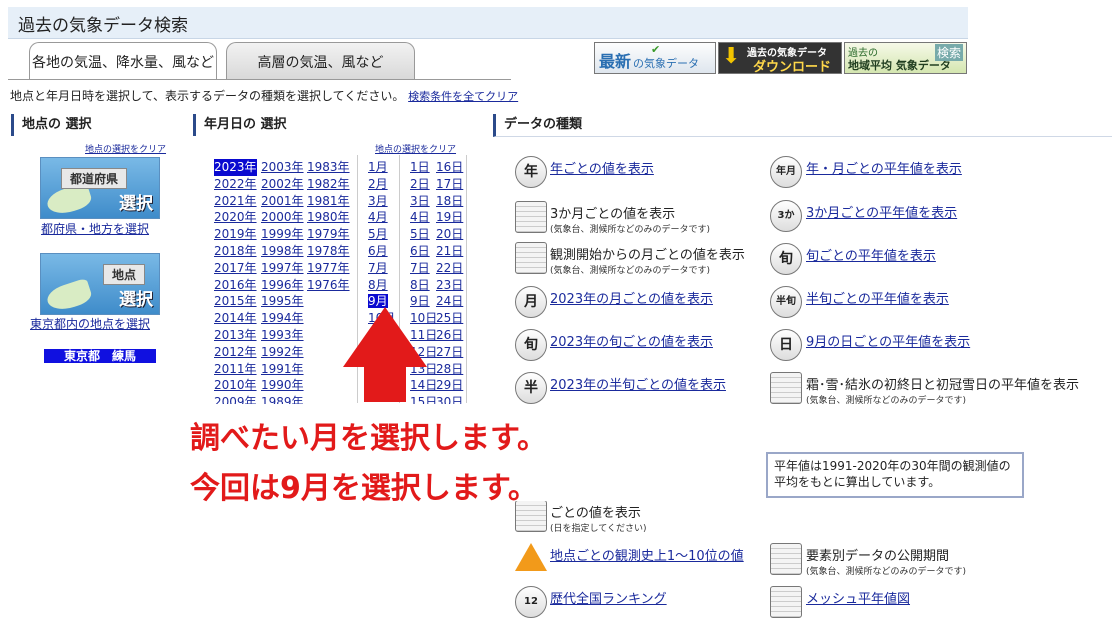  Describe the element at coordinates (420, 217) in the screenshot. I see `day-link: 4日` at that location.